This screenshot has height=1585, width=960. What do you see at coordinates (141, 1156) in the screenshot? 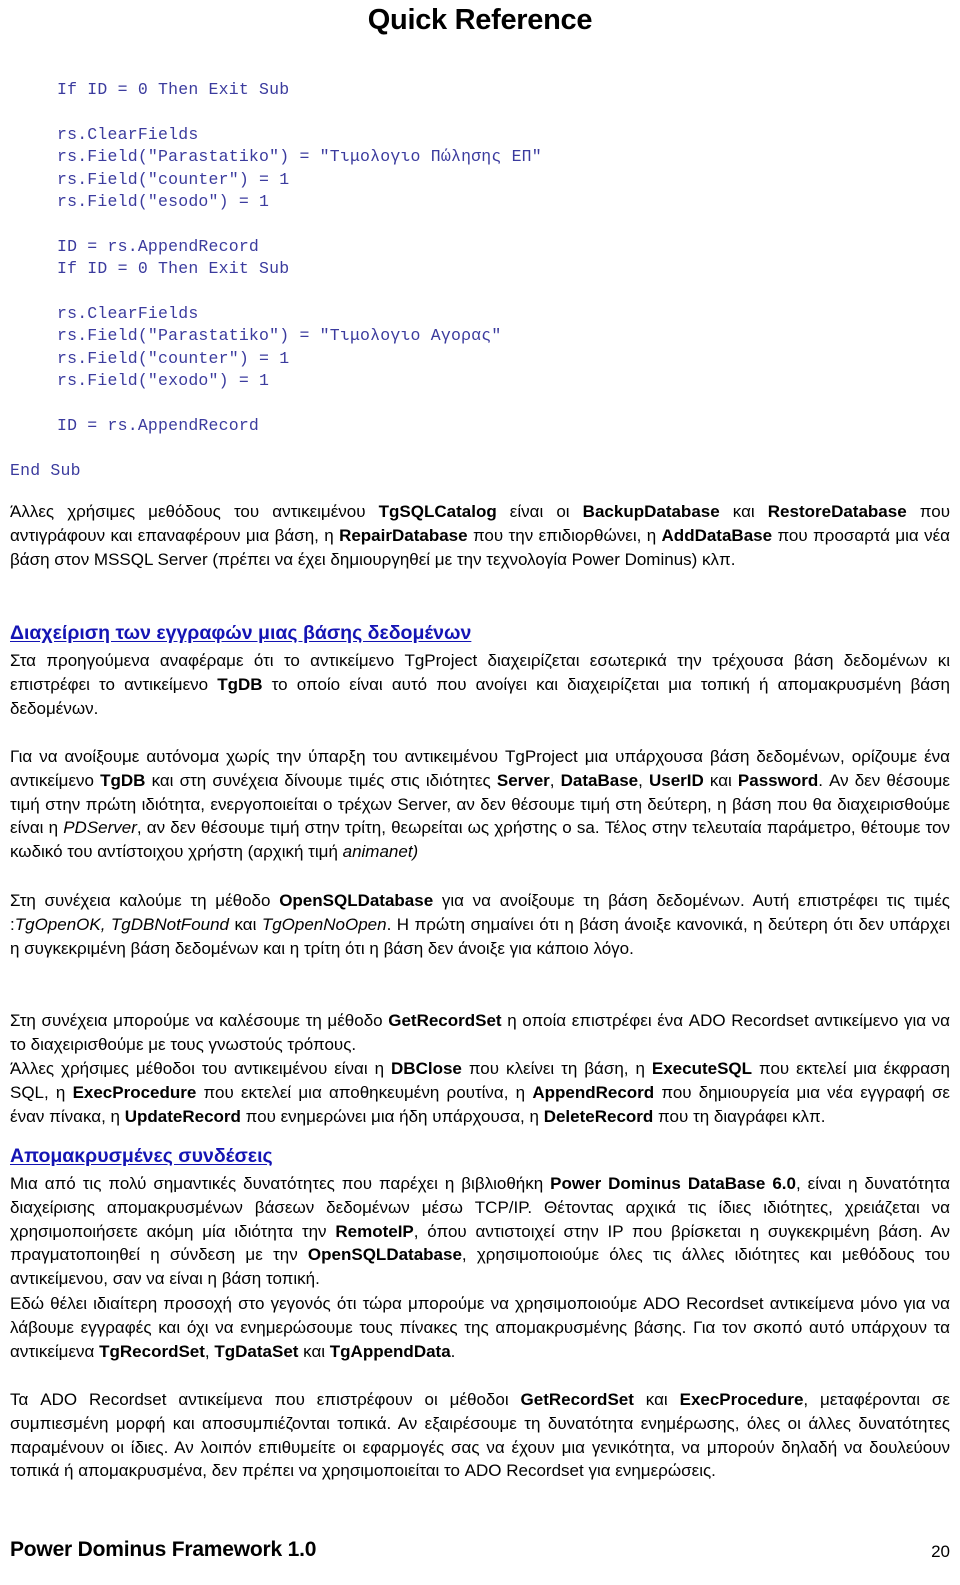
I see `section-heading-remote-connections: Απομακρυσμένες συνδέσεις` at bounding box center [141, 1156].